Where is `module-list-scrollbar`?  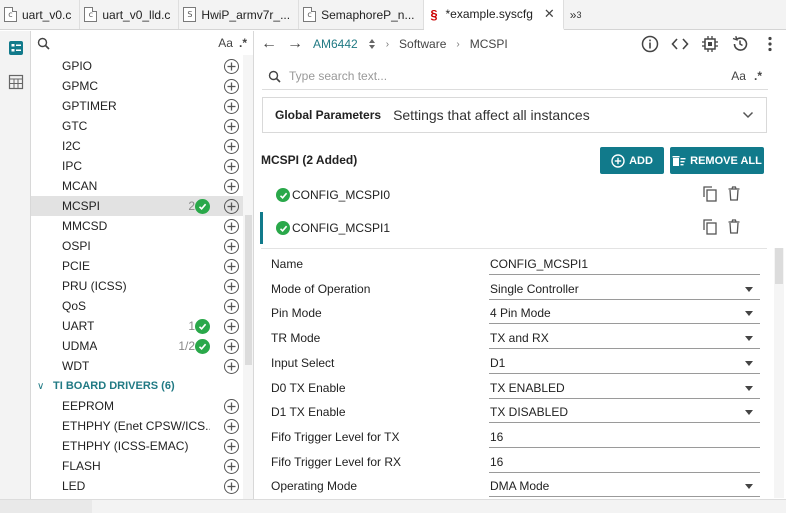 module-list-scrollbar is located at coordinates (248, 277).